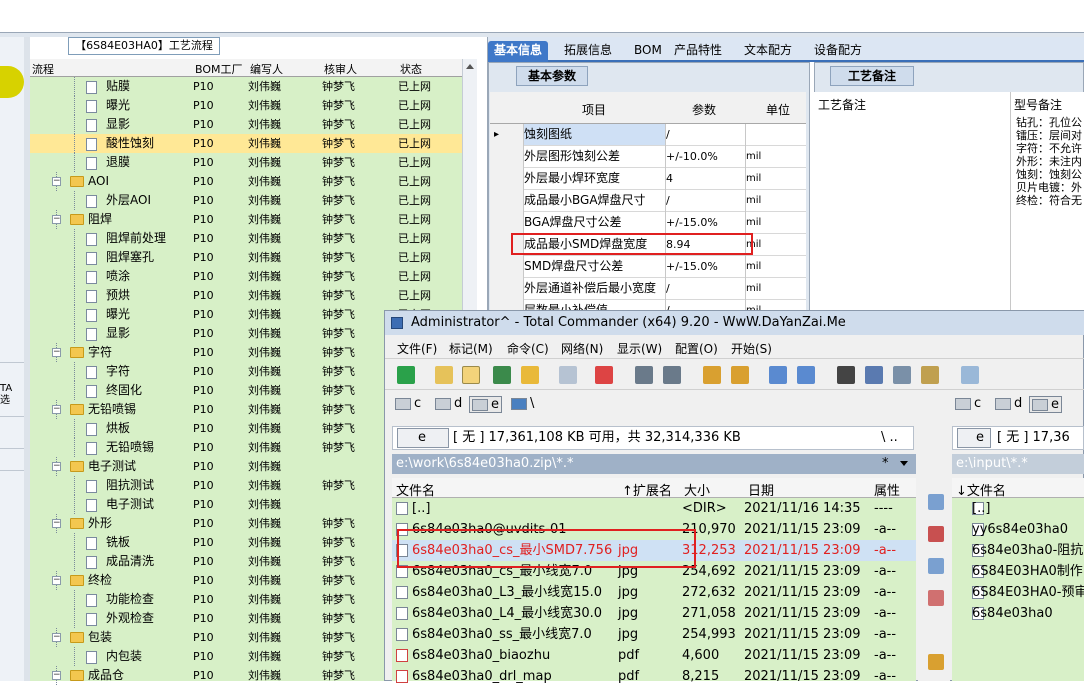 Image resolution: width=1084 pixels, height=687 pixels. What do you see at coordinates (507, 135) in the screenshot?
I see `row-indicator: ▸` at bounding box center [507, 135].